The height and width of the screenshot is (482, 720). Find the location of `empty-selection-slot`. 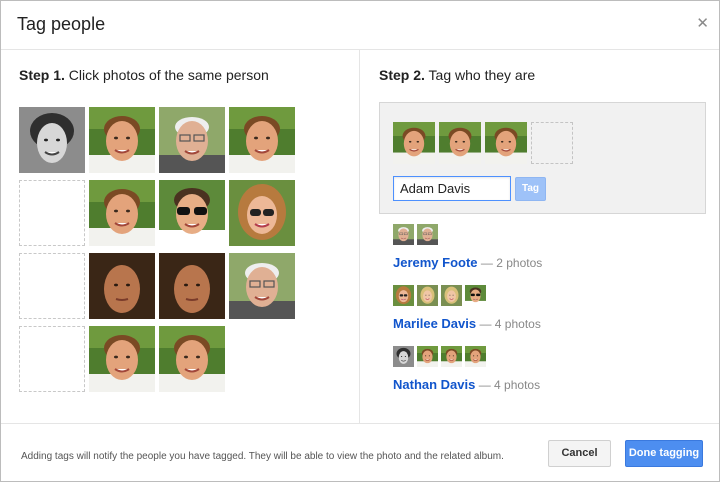

empty-selection-slot is located at coordinates (552, 143).